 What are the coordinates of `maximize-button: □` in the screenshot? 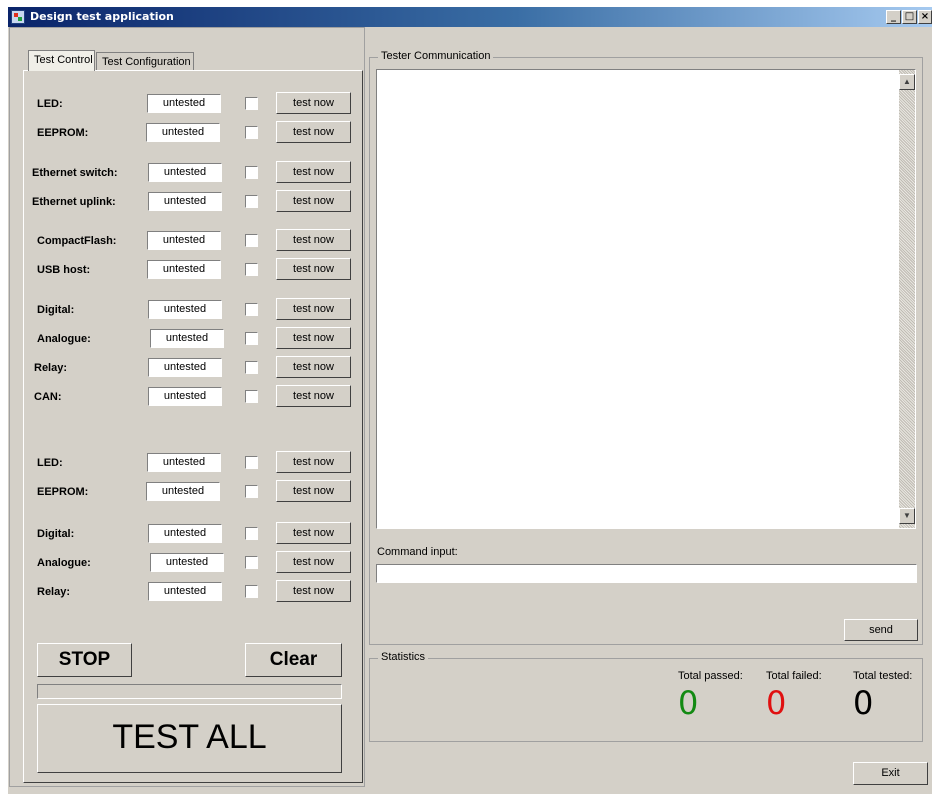 It's located at (909, 17).